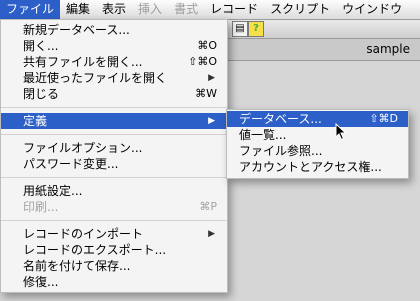 Image resolution: width=420 pixels, height=301 pixels. Describe the element at coordinates (114, 9) in the screenshot. I see `menu-view: 表示` at that location.